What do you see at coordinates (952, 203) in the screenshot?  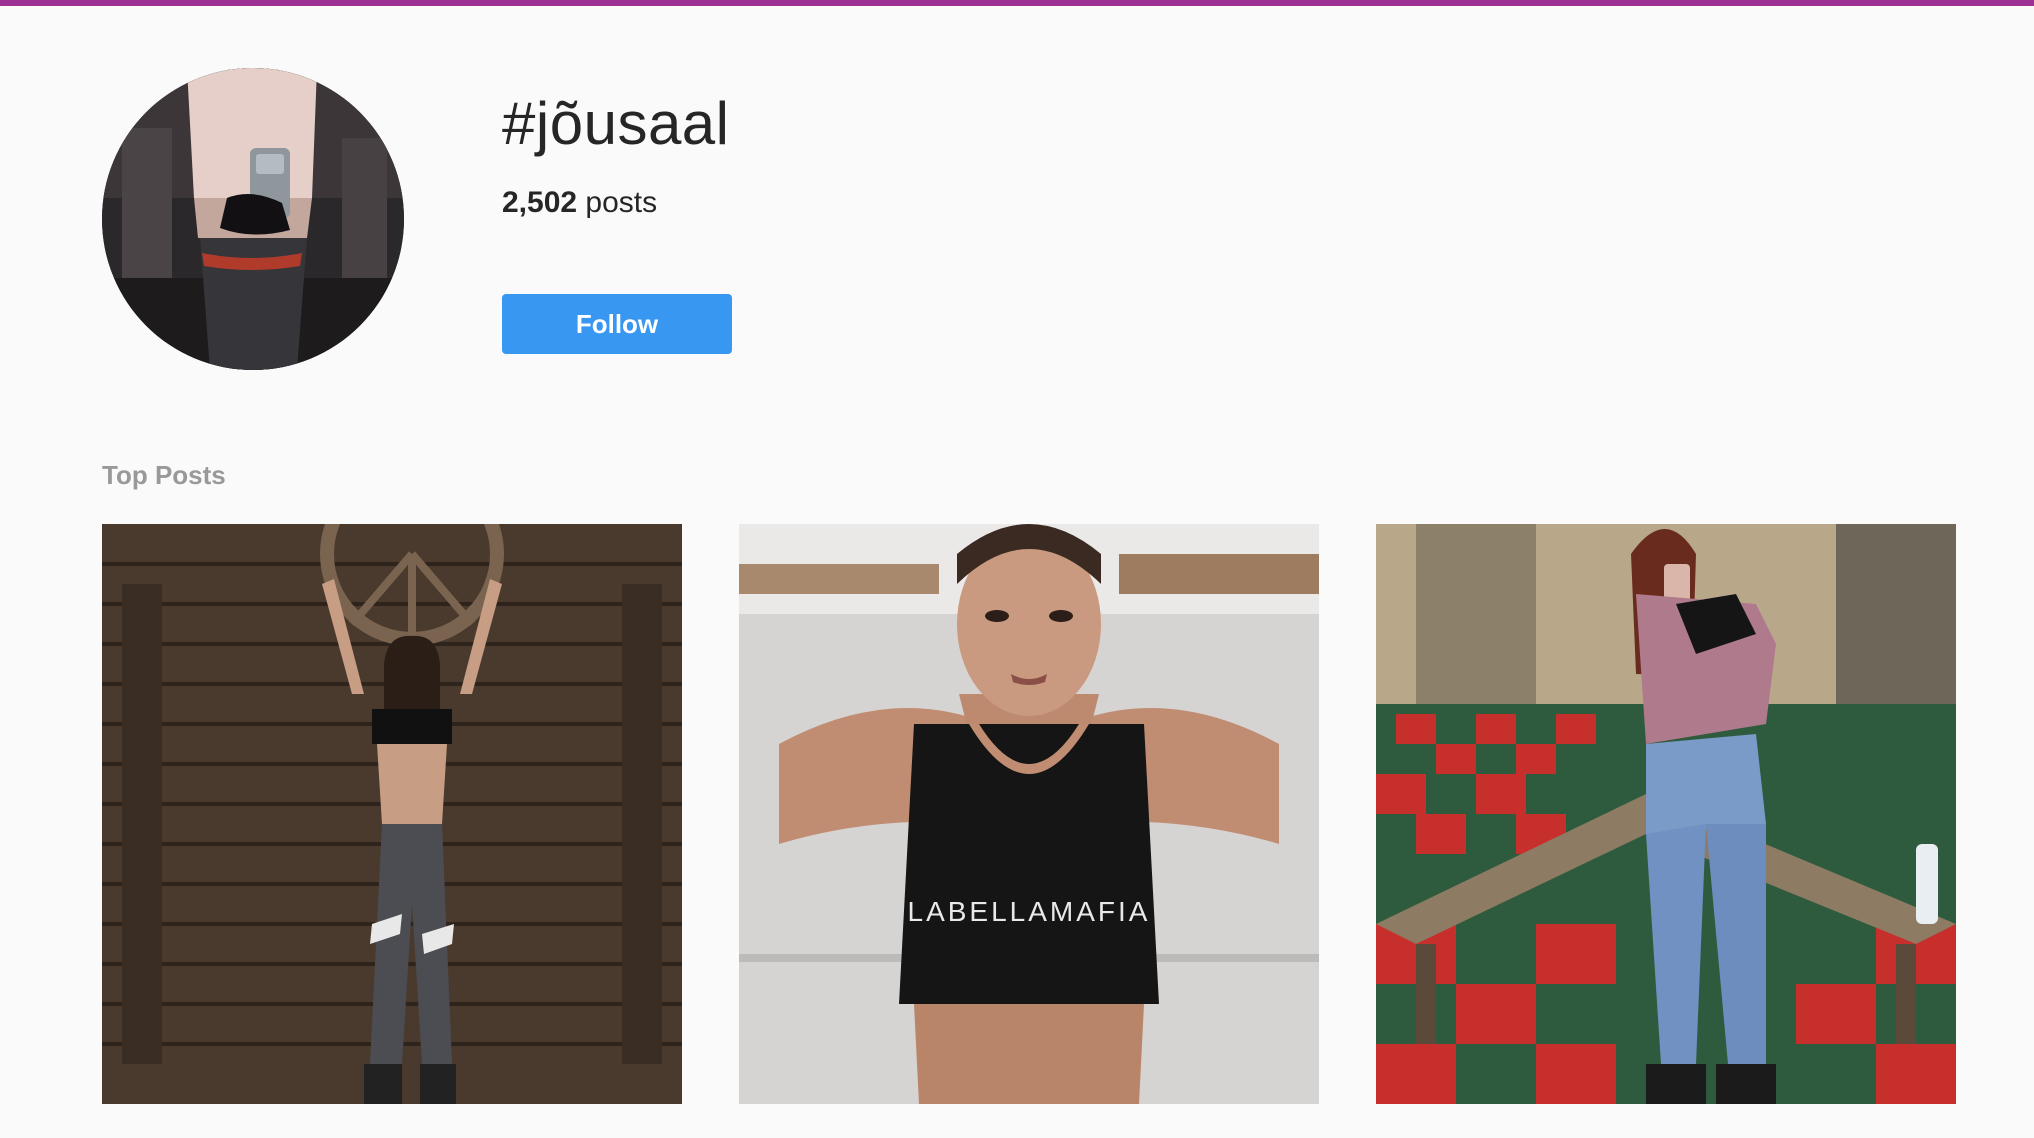 I see `post-count: 2,502 posts` at bounding box center [952, 203].